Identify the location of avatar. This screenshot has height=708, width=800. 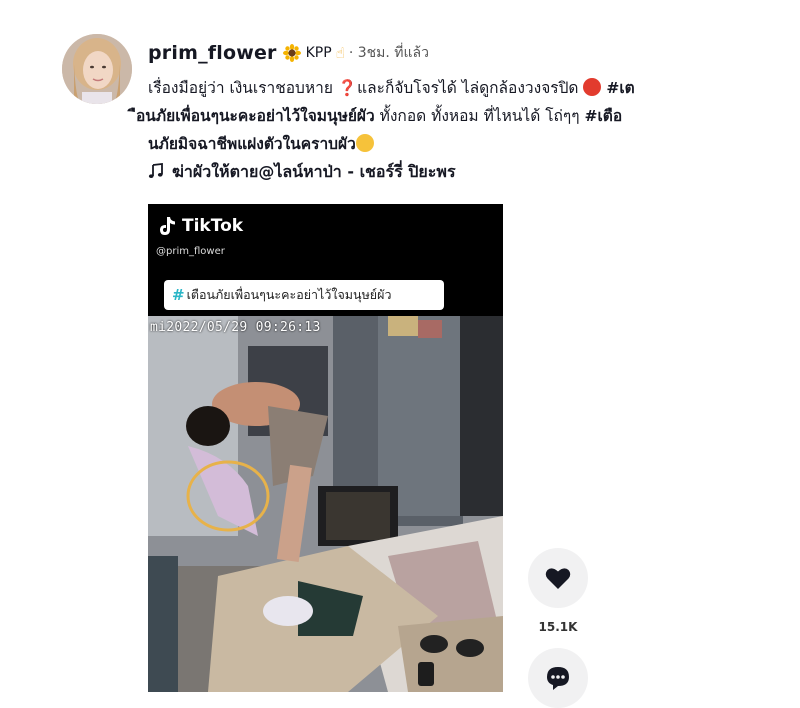
(97, 69).